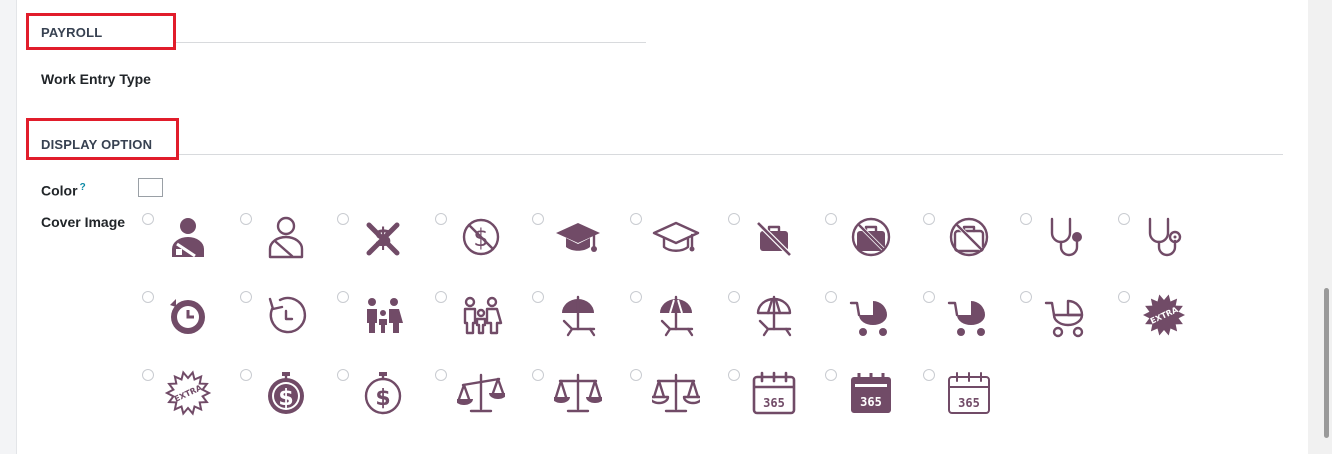 The image size is (1332, 454). Describe the element at coordinates (1320, 227) in the screenshot. I see `scrollbar` at that location.